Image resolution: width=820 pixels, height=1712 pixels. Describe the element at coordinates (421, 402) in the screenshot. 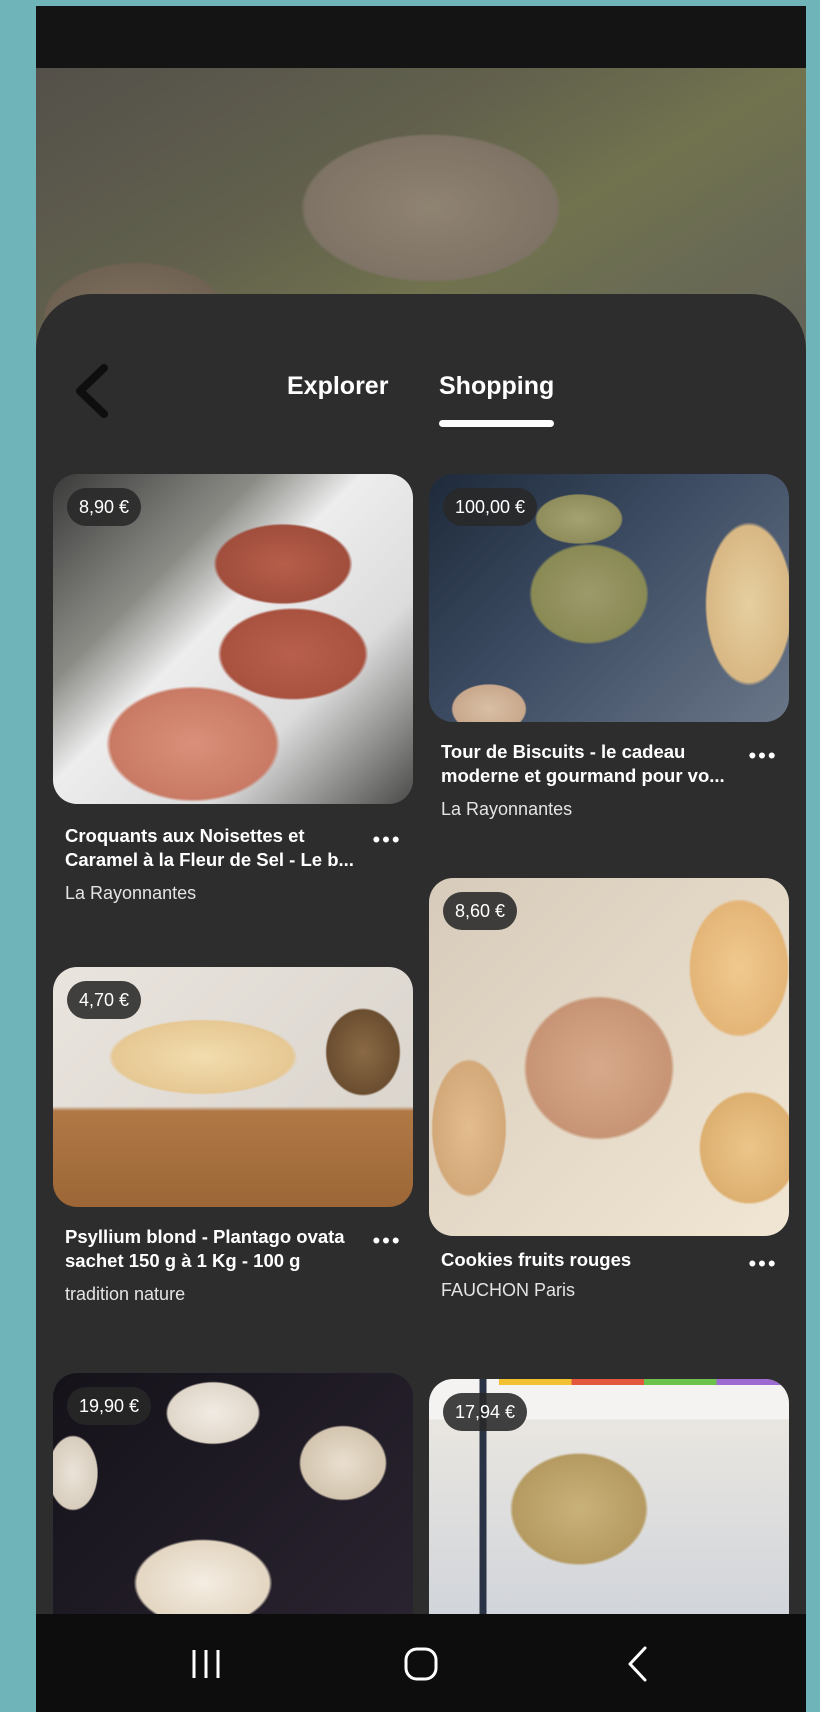

I see `tab-bar: Explorer Shopping` at that location.